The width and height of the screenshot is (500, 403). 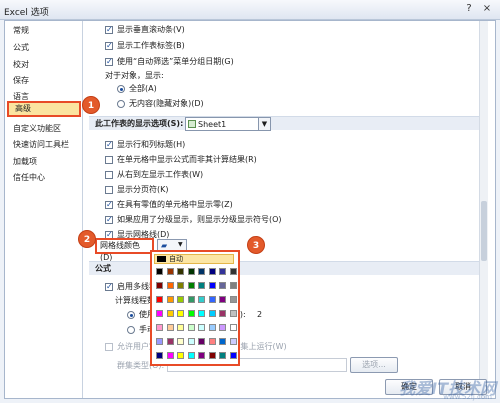 I want to click on color-palette-popup: 自动, so click(x=195, y=308).